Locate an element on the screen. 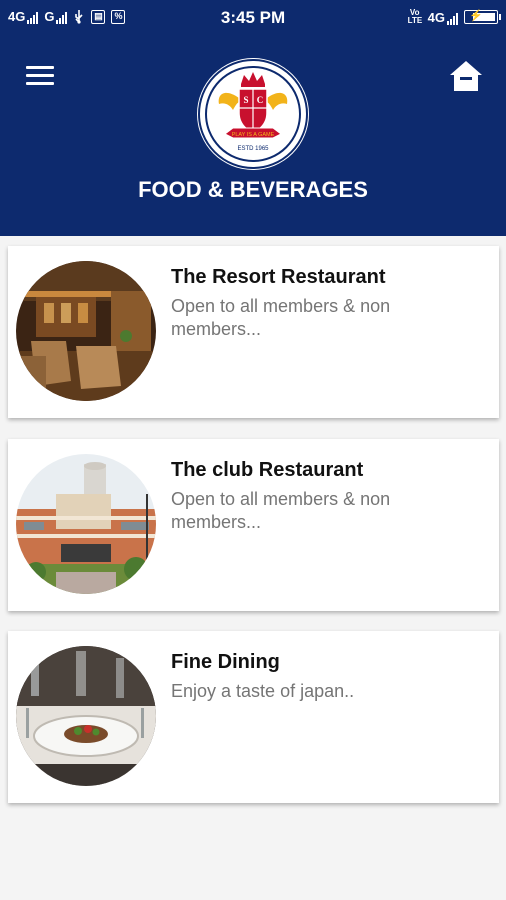 Image resolution: width=506 pixels, height=900 pixels. svg-text: S is located at coordinates (245, 100).